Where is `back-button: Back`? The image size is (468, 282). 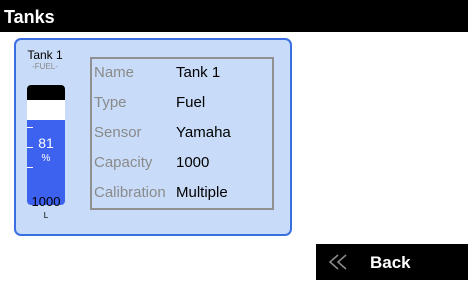 back-button: Back is located at coordinates (392, 262).